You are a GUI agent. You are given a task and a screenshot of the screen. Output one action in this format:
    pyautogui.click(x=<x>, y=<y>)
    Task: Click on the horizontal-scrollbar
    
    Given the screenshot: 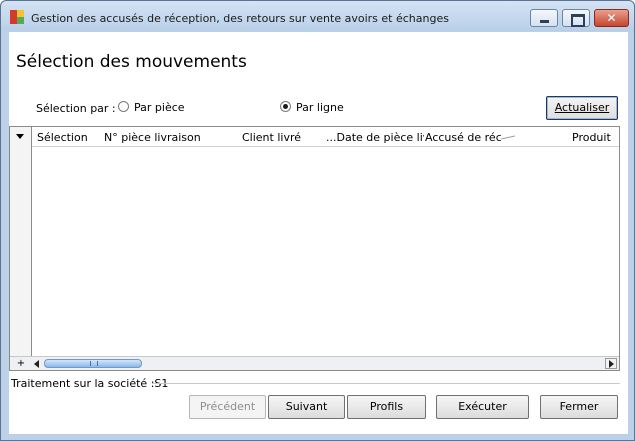 What is the action you would take?
    pyautogui.click(x=325, y=363)
    